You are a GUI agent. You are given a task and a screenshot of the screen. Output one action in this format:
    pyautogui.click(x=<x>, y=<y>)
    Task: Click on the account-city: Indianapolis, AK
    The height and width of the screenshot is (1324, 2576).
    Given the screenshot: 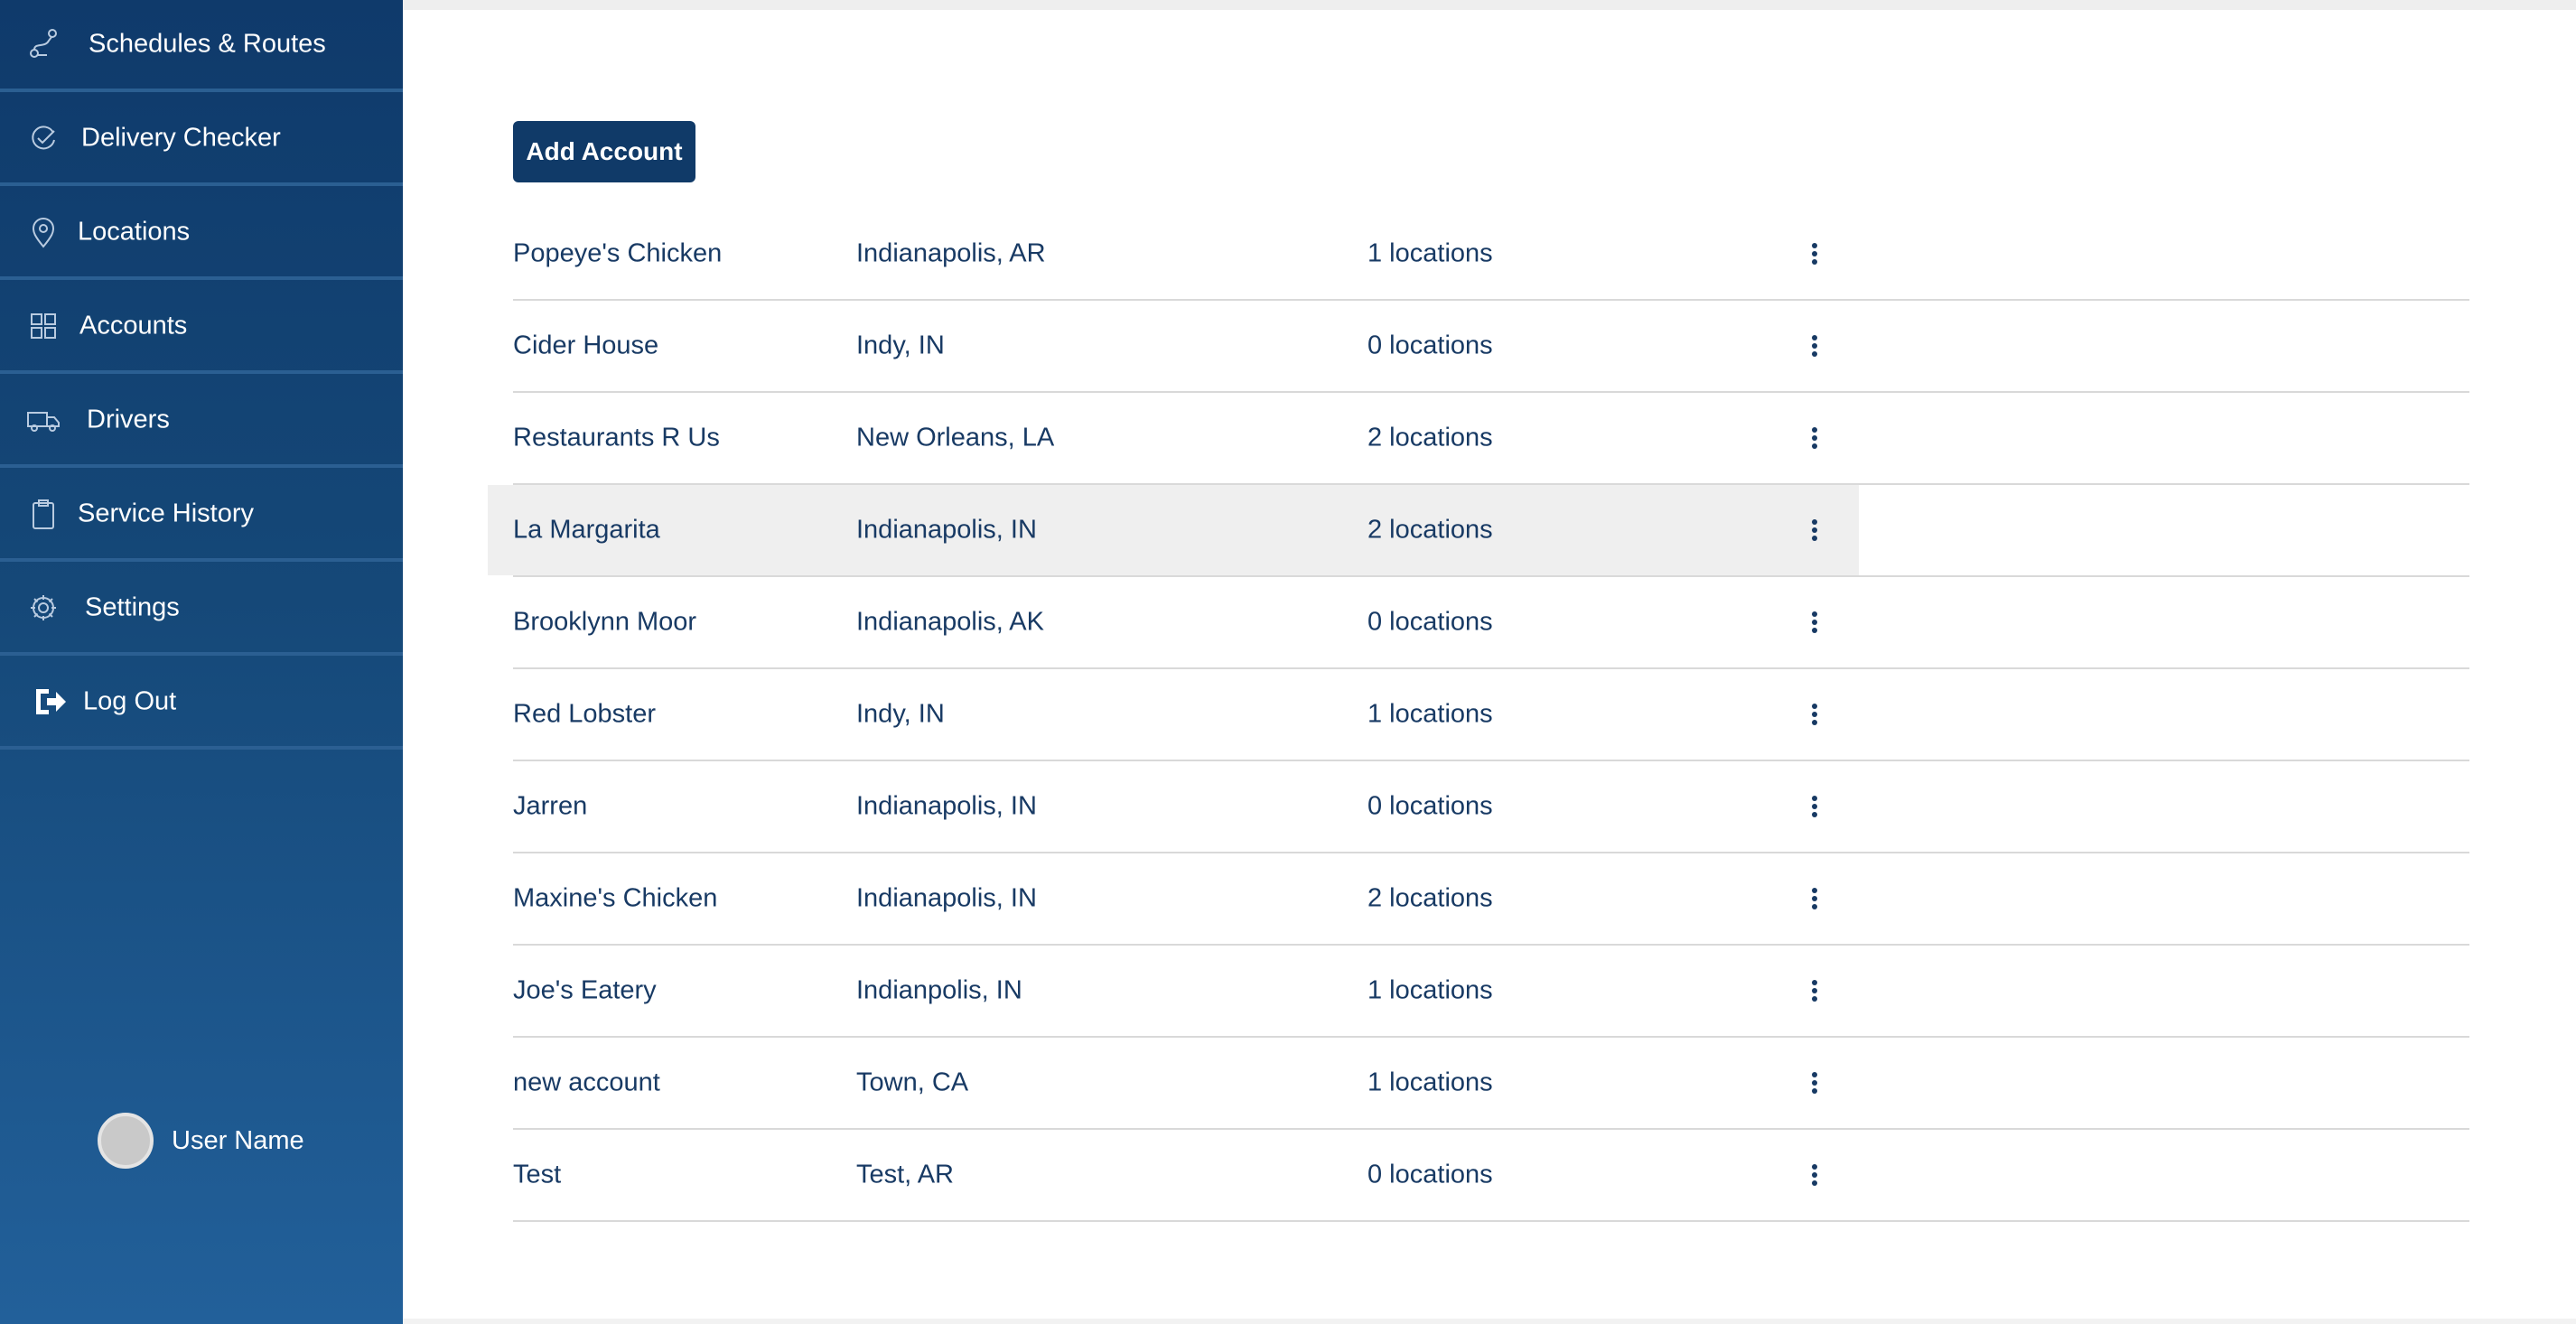 What is the action you would take?
    pyautogui.click(x=950, y=622)
    